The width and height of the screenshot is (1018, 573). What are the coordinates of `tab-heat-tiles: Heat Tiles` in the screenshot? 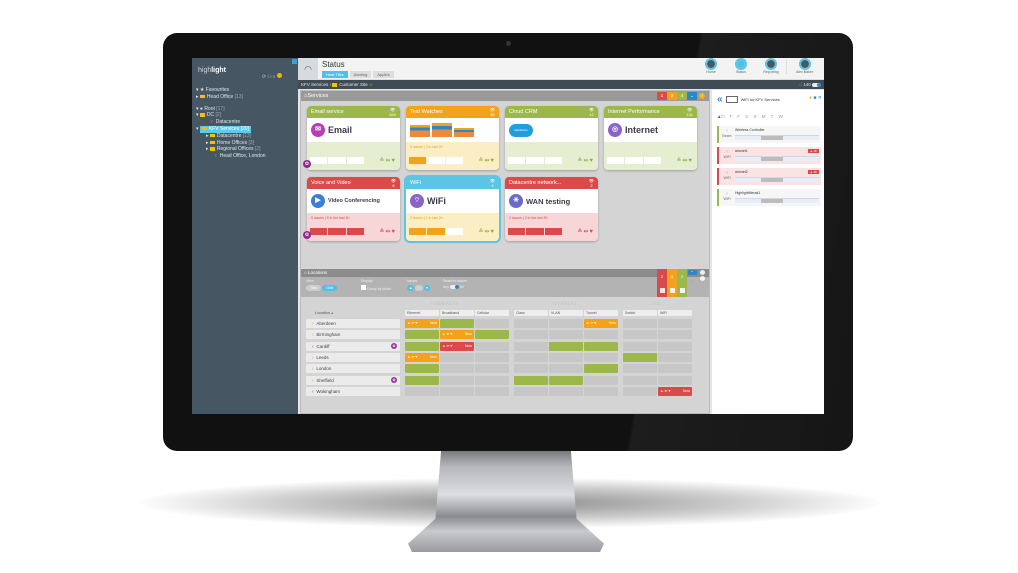 It's located at (335, 74).